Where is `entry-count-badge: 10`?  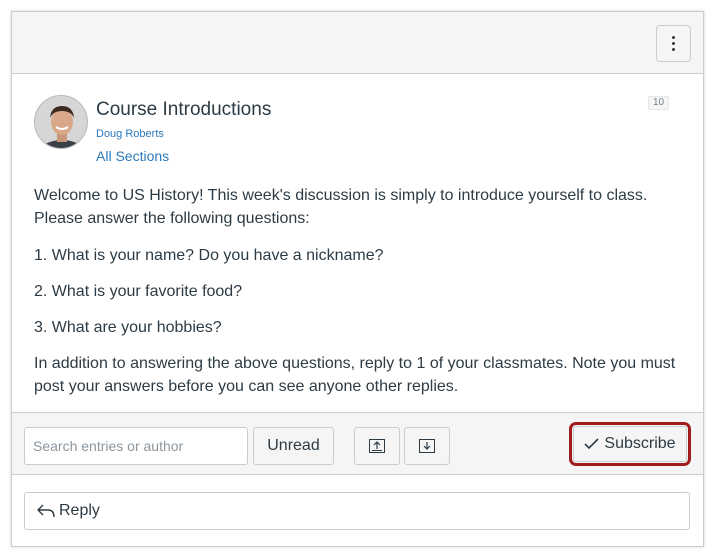 entry-count-badge: 10 is located at coordinates (659, 103).